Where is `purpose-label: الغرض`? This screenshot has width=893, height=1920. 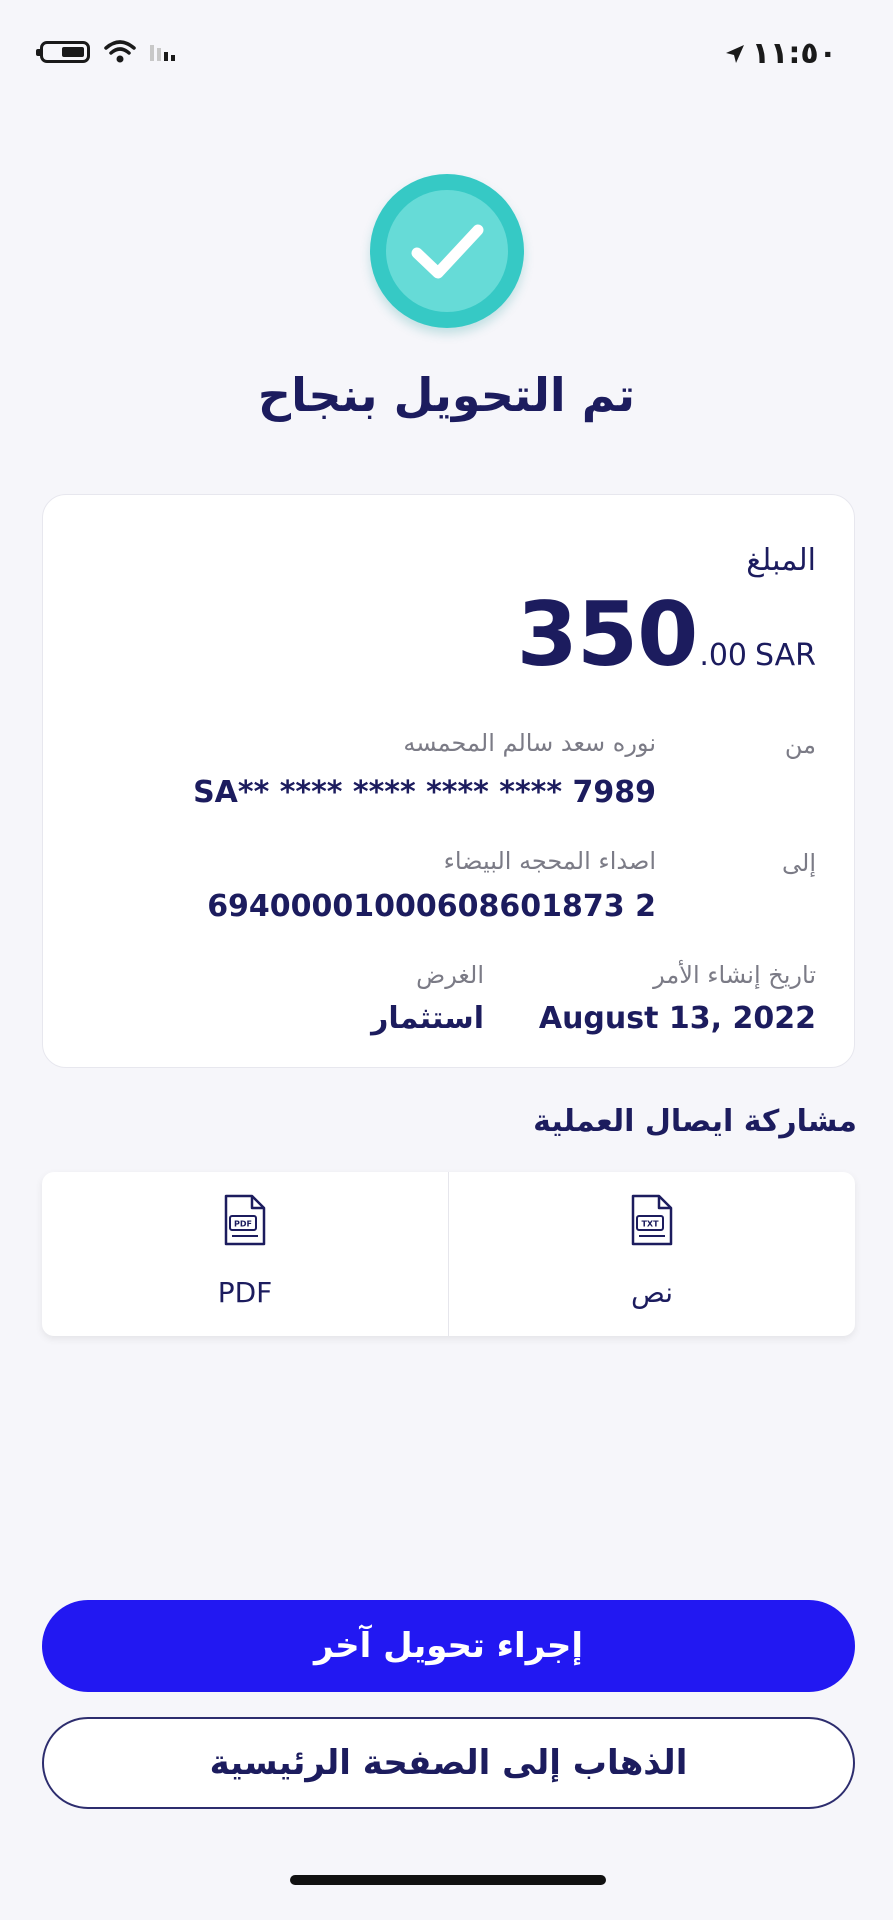 purpose-label: الغرض is located at coordinates (450, 975).